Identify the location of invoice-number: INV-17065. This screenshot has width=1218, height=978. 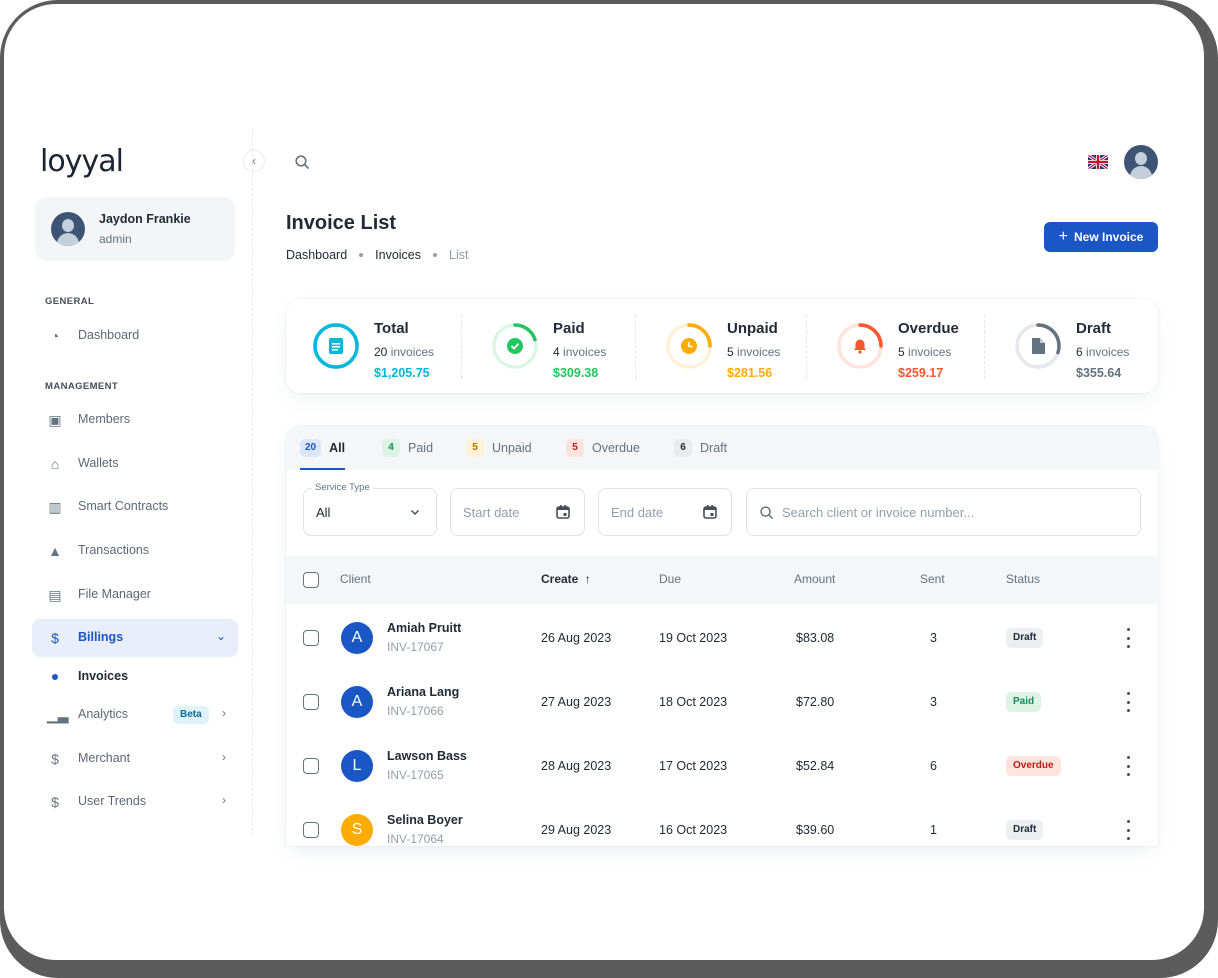
(415, 775).